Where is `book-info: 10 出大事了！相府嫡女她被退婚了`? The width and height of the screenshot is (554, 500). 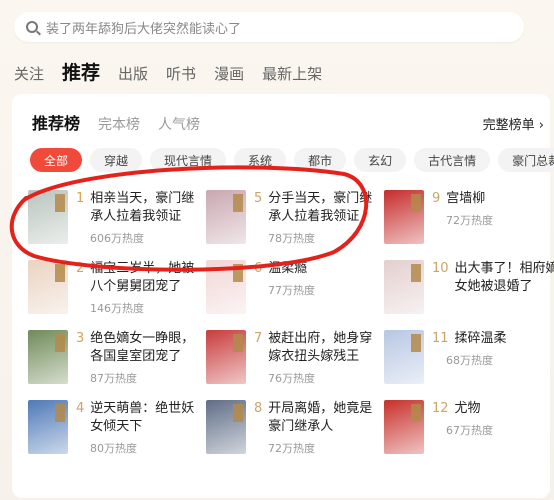 book-info: 10 出大事了！相府嫡女她被退婚了 is located at coordinates (493, 287).